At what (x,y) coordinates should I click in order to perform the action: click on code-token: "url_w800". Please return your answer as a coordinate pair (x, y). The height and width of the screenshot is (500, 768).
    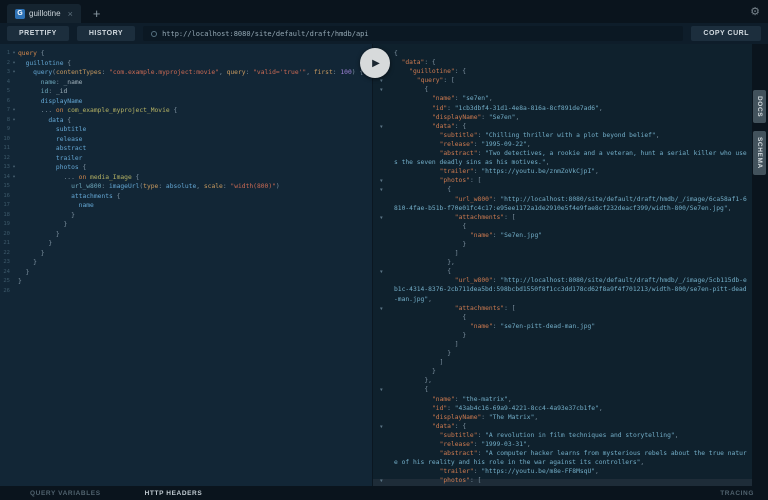
    Looking at the image, I should click on (473, 281).